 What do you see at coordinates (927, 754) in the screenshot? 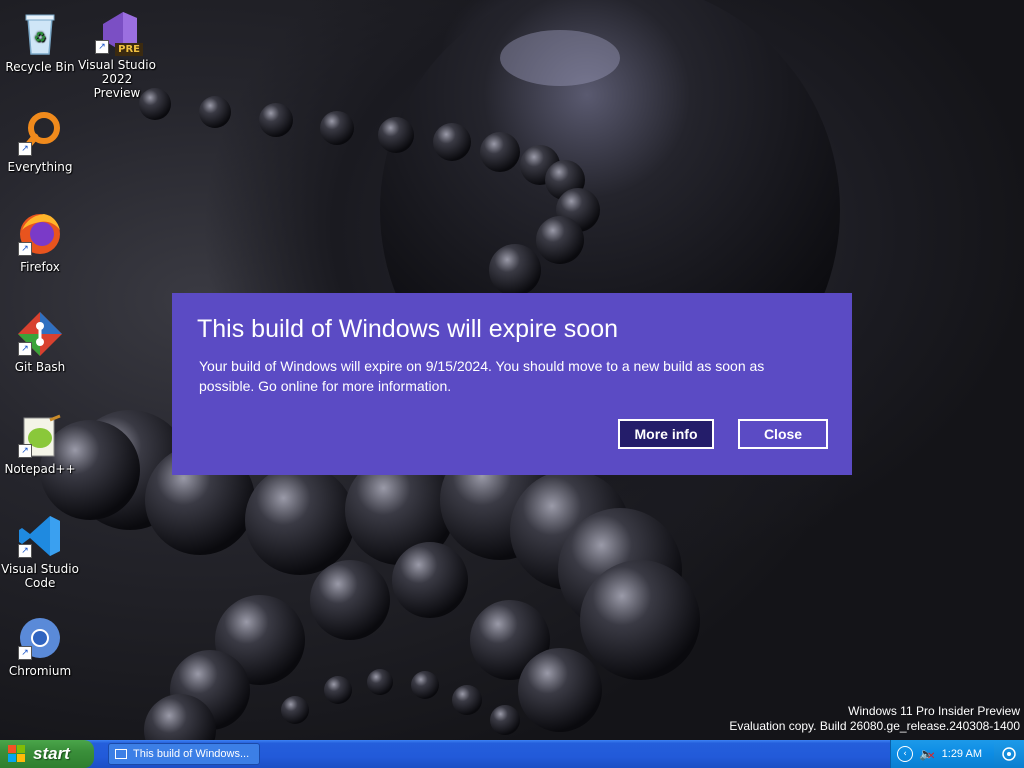
I see `volume-muted-icon: 🔈 ✕` at bounding box center [927, 754].